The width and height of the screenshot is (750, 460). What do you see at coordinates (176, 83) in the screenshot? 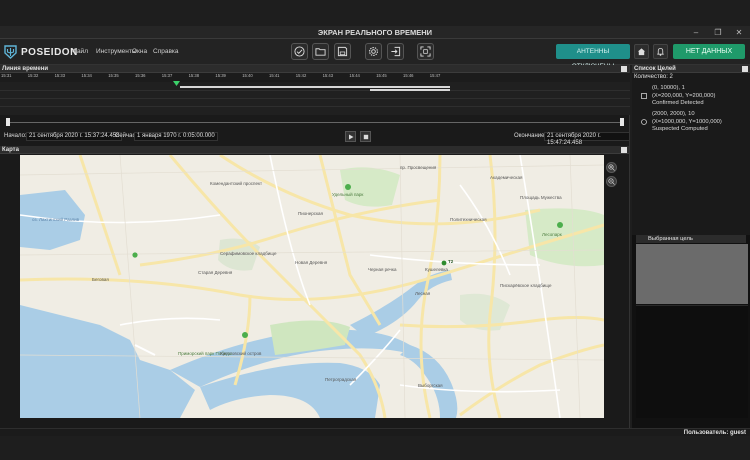
I see `current-time-marker-icon` at bounding box center [176, 83].